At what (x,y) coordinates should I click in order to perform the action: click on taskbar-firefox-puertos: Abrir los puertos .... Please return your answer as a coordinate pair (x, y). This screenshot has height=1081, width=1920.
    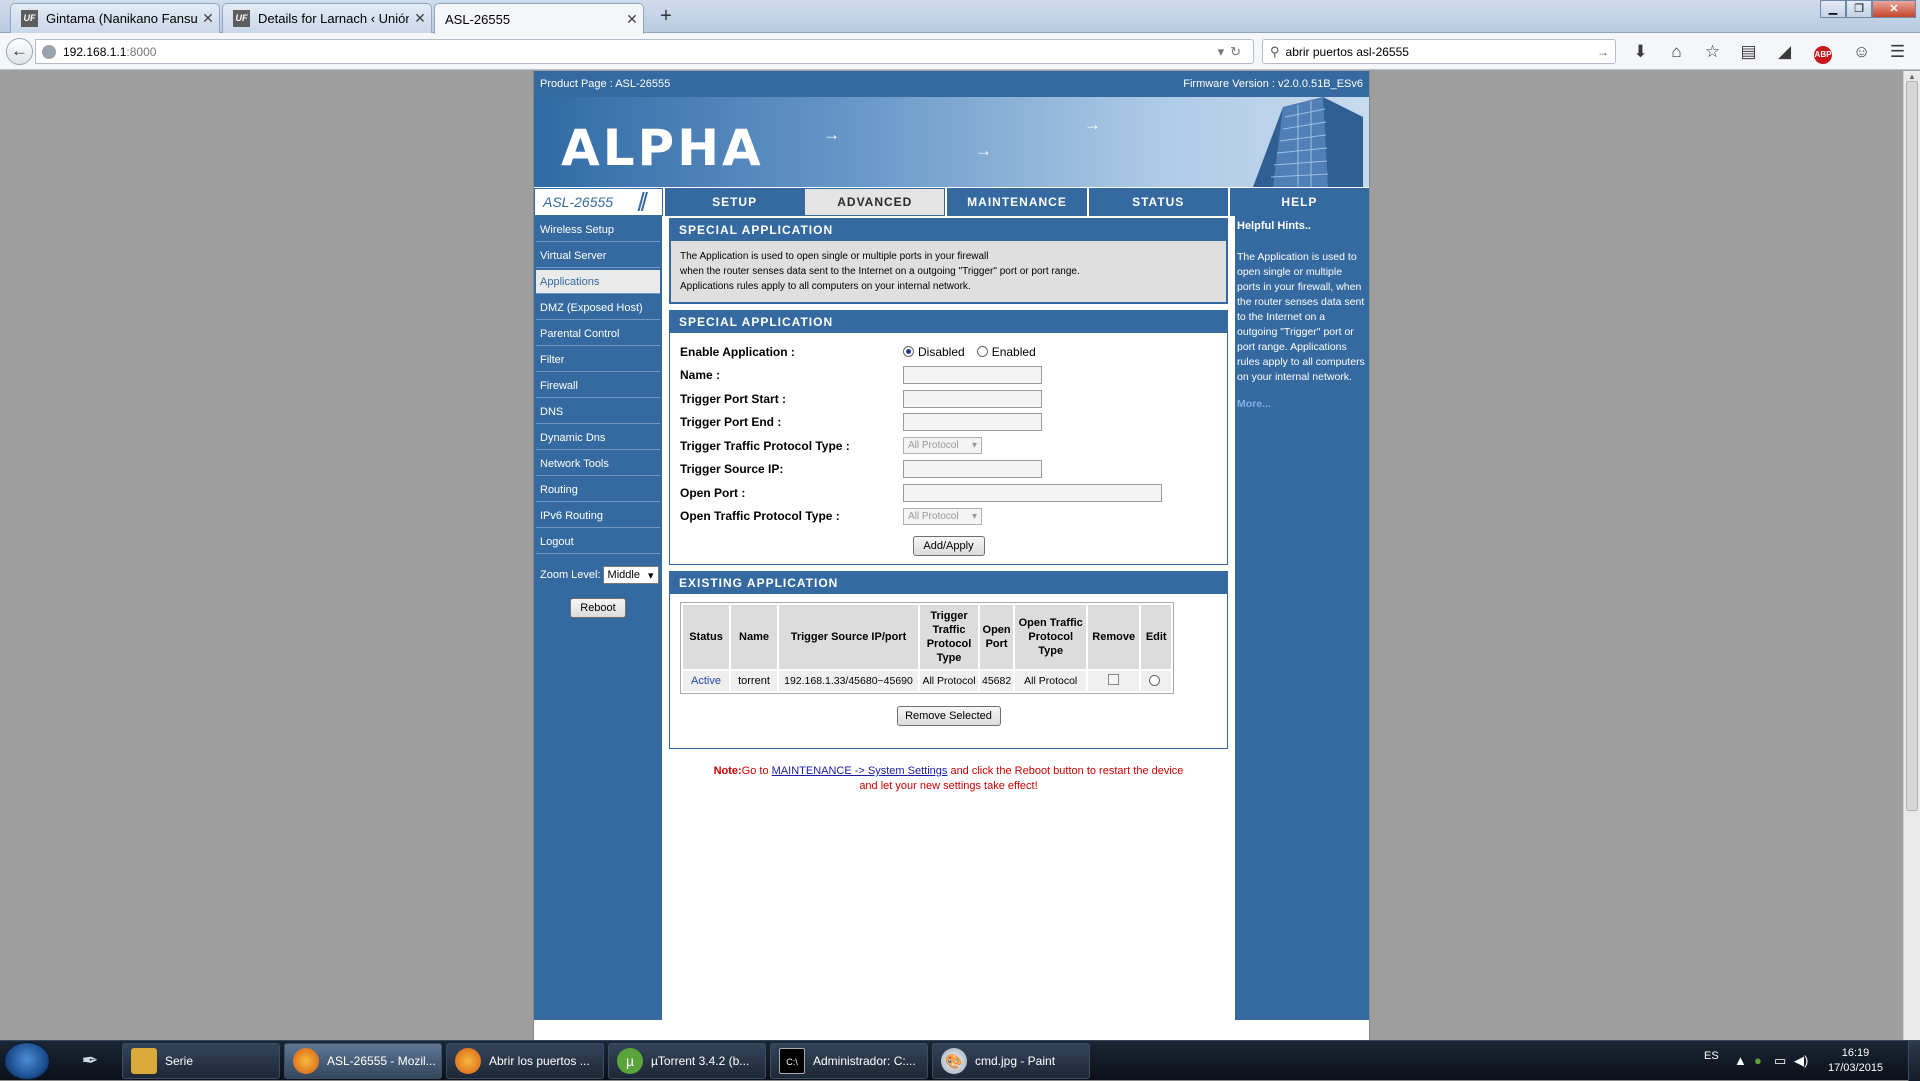
    Looking at the image, I should click on (525, 1061).